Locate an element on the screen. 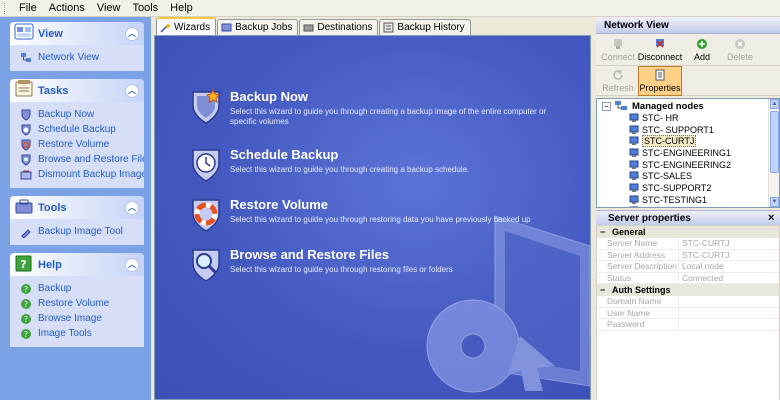 The image size is (780, 400). tree-node: STC-SALES is located at coordinates (688, 176).